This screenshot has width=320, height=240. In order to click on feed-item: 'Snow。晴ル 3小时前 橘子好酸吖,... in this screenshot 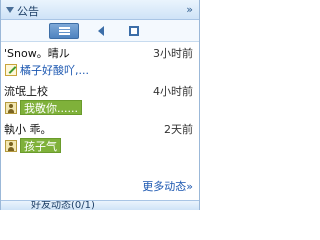, I will do `click(100, 62)`.